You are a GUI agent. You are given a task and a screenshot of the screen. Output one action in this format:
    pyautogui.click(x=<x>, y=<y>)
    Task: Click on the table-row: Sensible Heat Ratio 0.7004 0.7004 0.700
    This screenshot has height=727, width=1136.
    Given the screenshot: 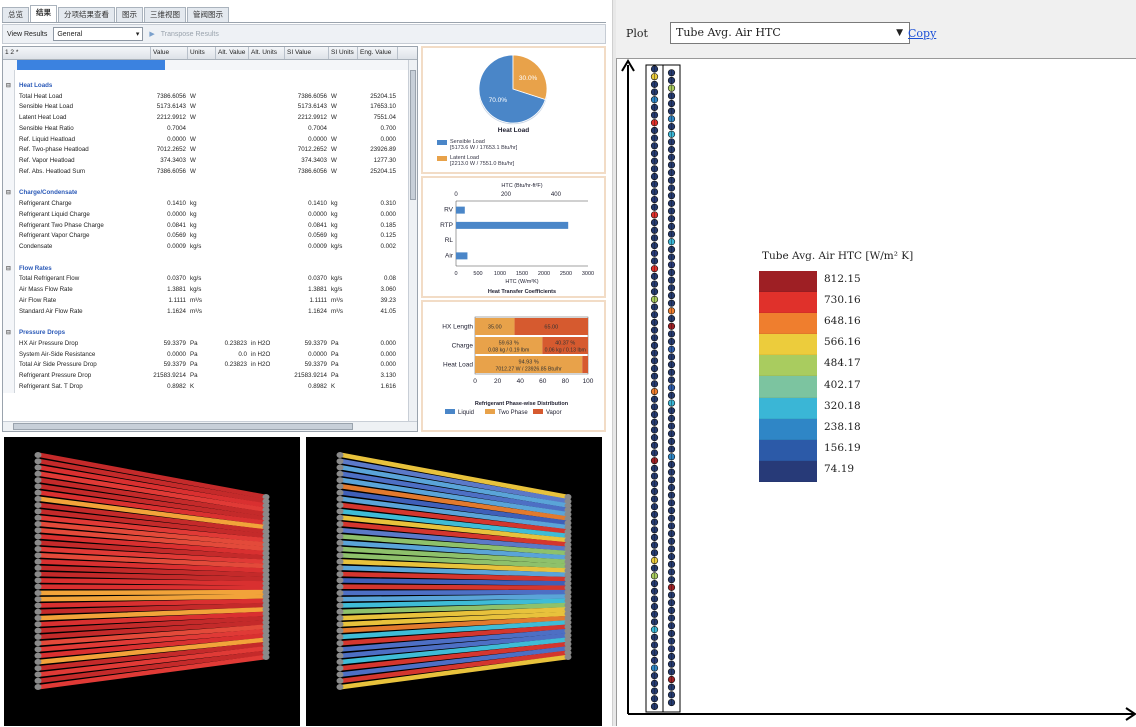 What is the action you would take?
    pyautogui.click(x=205, y=129)
    